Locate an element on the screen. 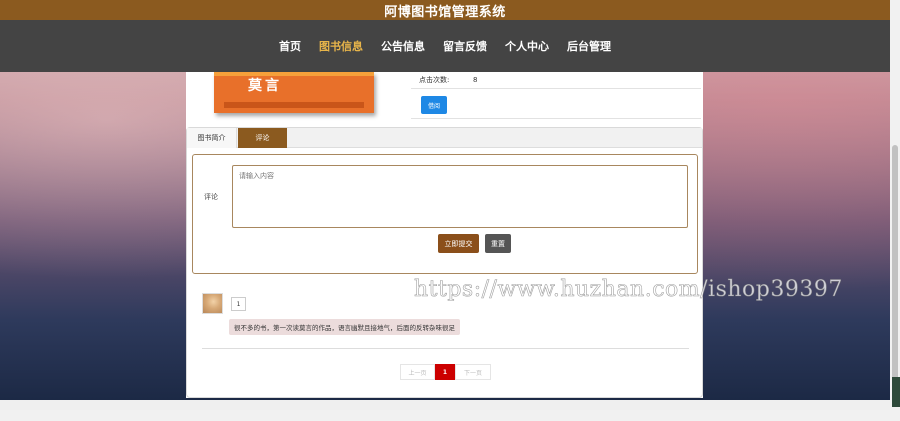  comment-label: 评论 is located at coordinates (211, 197).